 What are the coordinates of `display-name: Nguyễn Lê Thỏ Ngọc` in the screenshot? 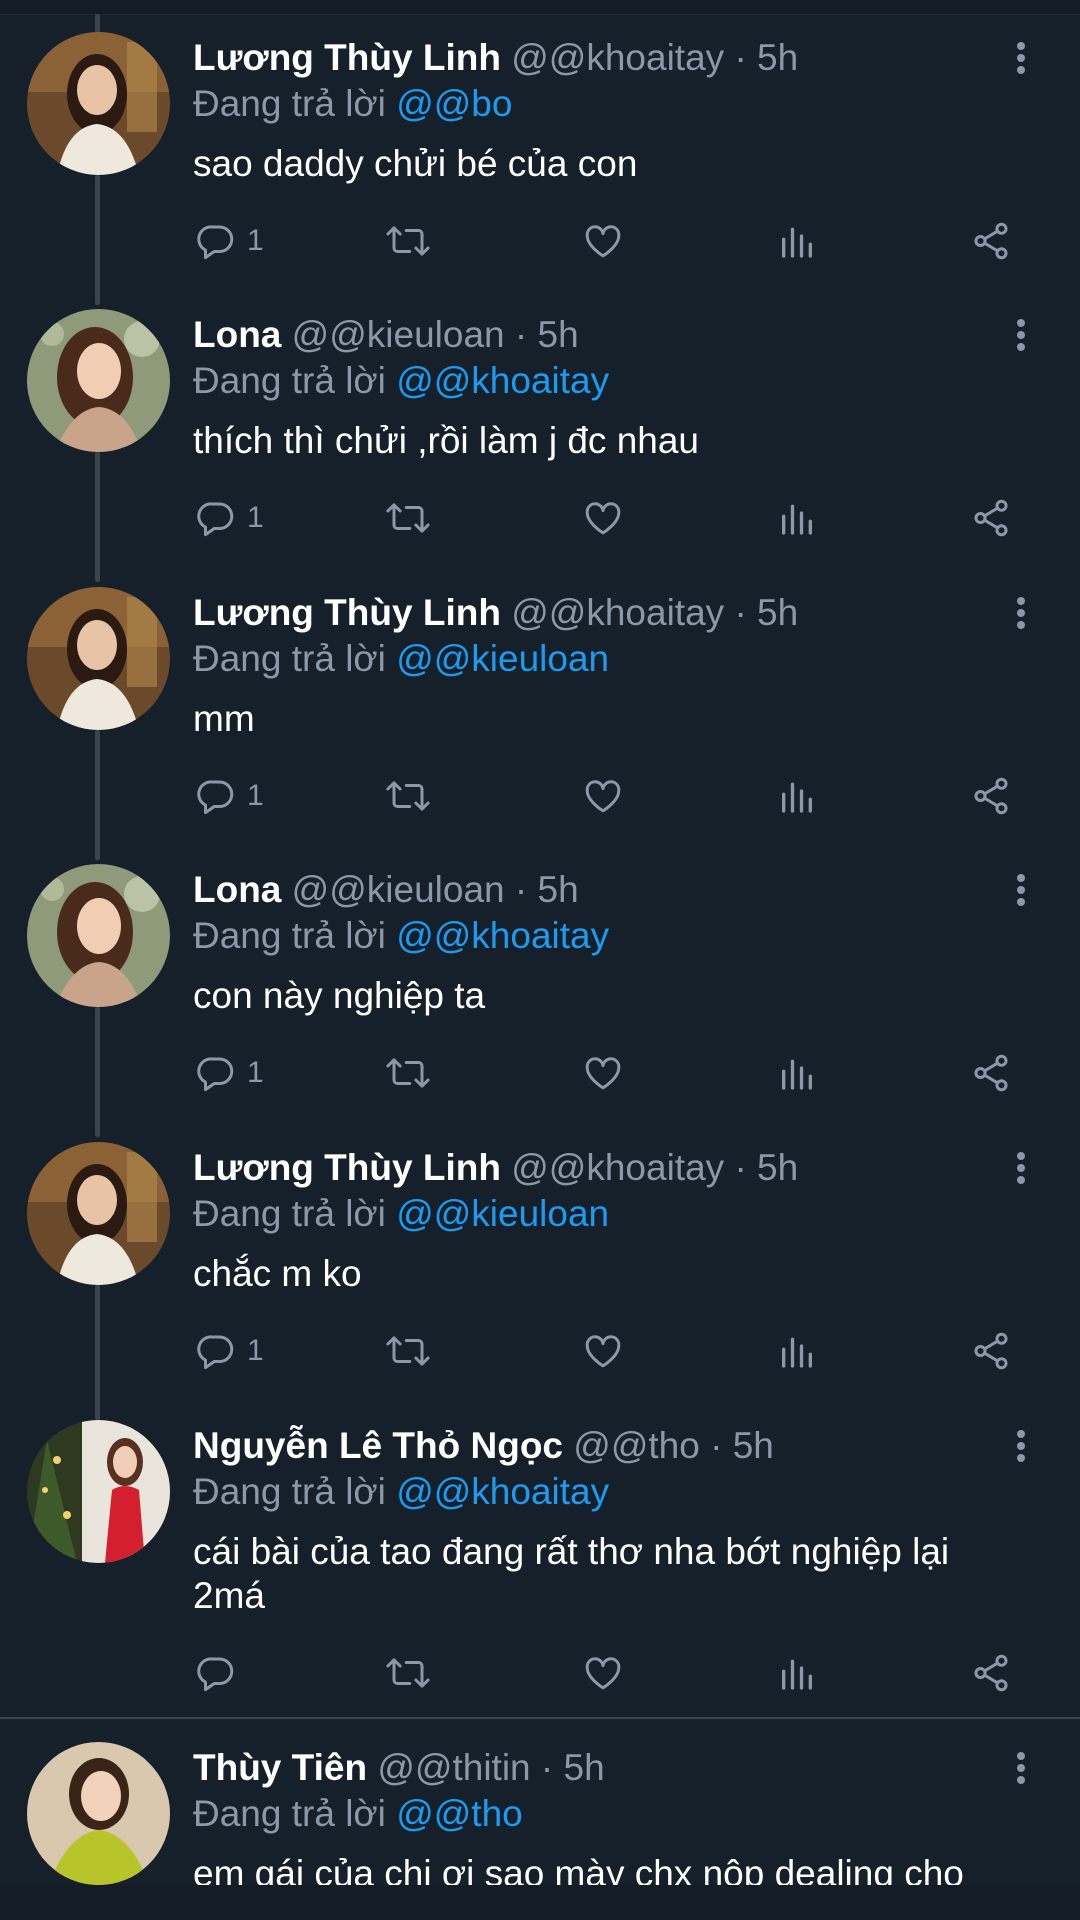 It's located at (378, 1445).